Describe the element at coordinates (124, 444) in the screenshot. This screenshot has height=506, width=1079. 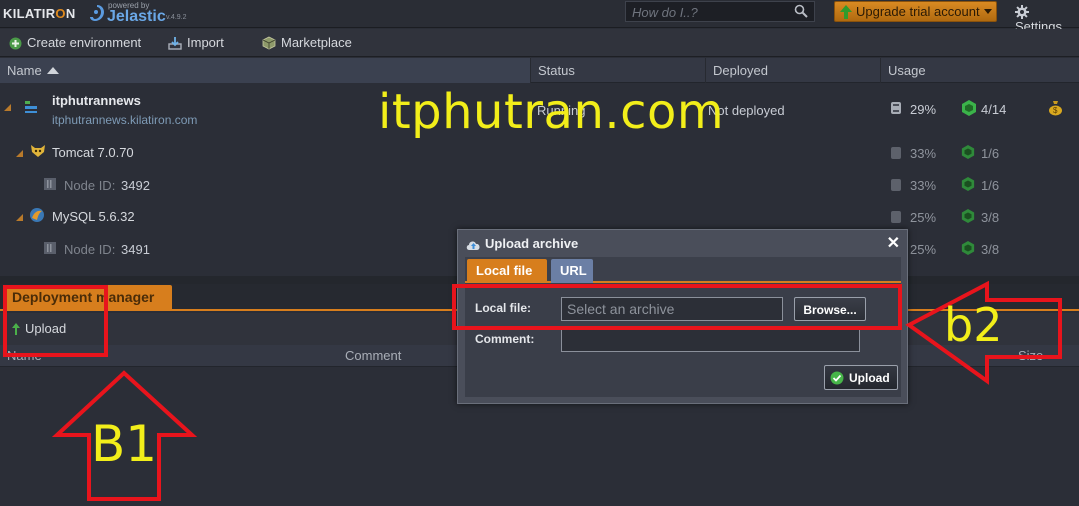
I see `annotation-label-b1: B1` at that location.